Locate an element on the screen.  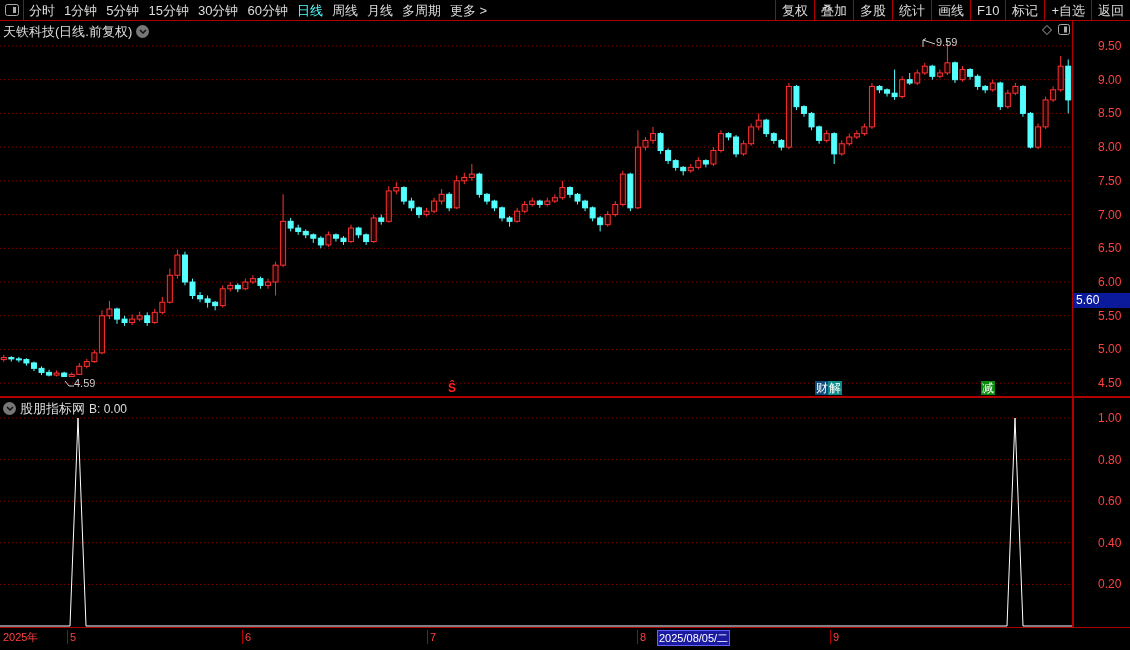
period-tab: 多周期 is located at coordinates (421, 10).